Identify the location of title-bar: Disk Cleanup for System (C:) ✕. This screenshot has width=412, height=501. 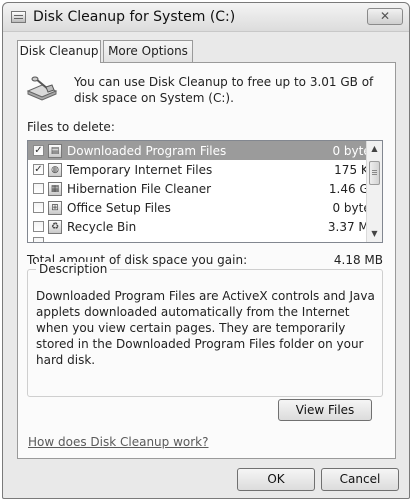
(206, 17).